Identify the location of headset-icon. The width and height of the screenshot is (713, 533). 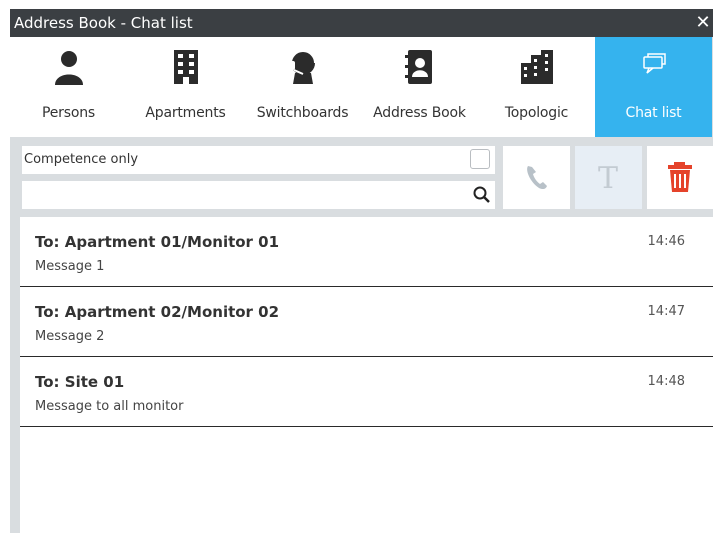
(302, 67).